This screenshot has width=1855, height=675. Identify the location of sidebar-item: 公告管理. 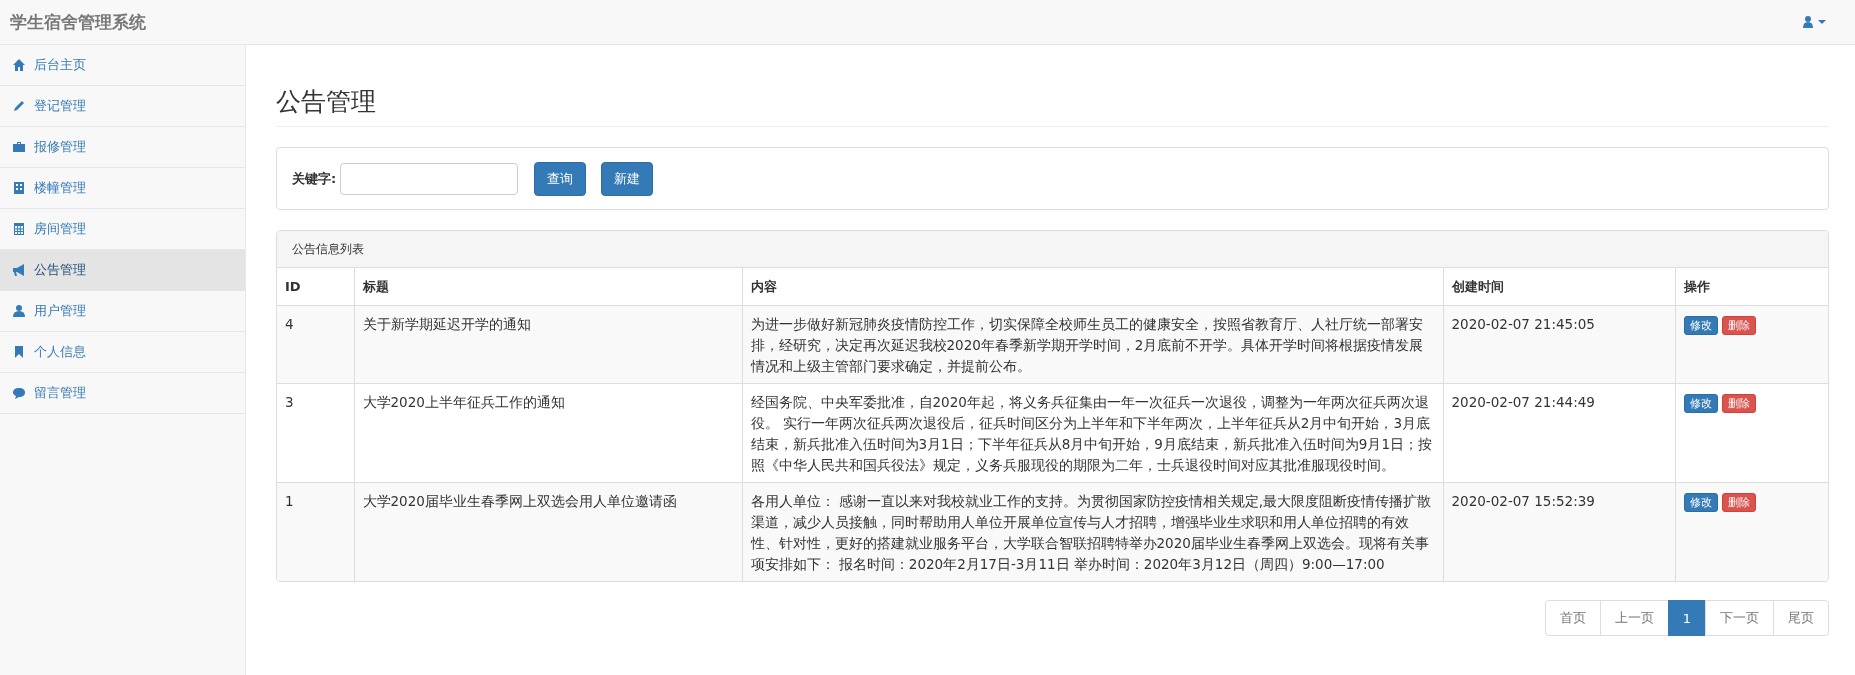
(122, 270).